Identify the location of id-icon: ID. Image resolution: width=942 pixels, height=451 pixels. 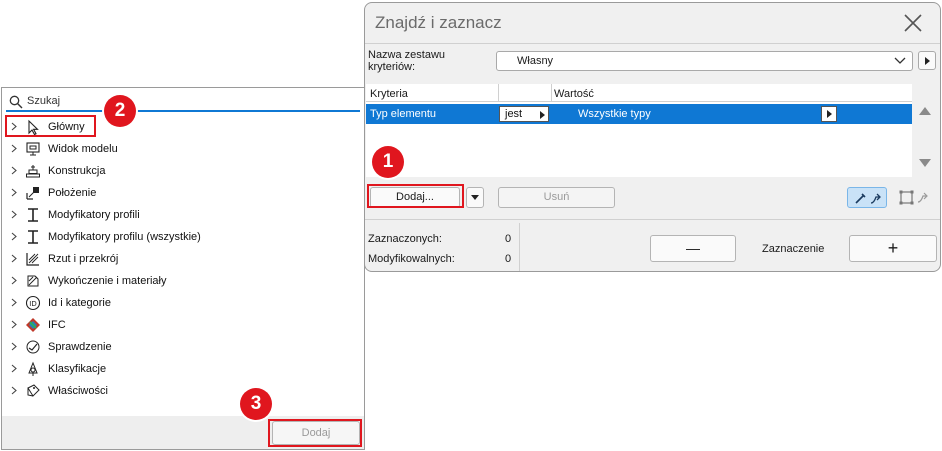
(33, 303).